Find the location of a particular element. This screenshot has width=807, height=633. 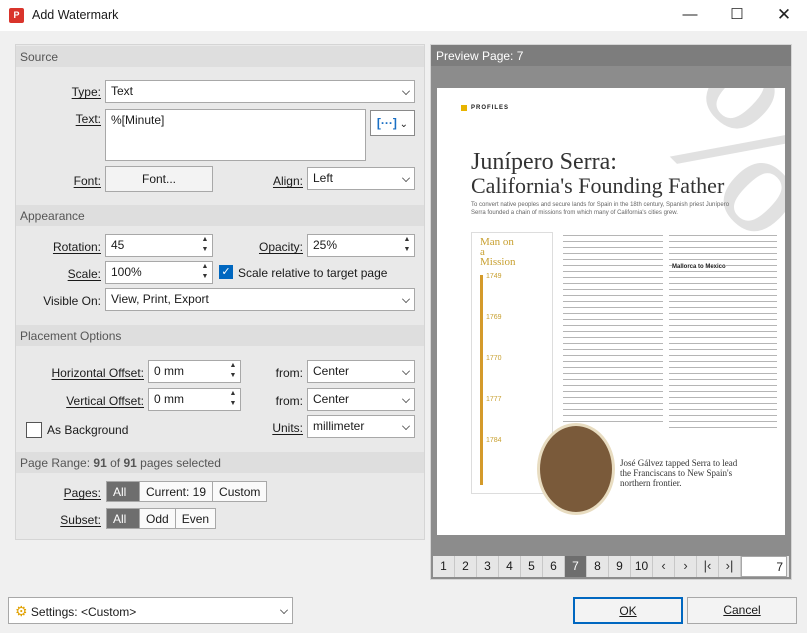

h-offset-value: 0 mm is located at coordinates (169, 371).